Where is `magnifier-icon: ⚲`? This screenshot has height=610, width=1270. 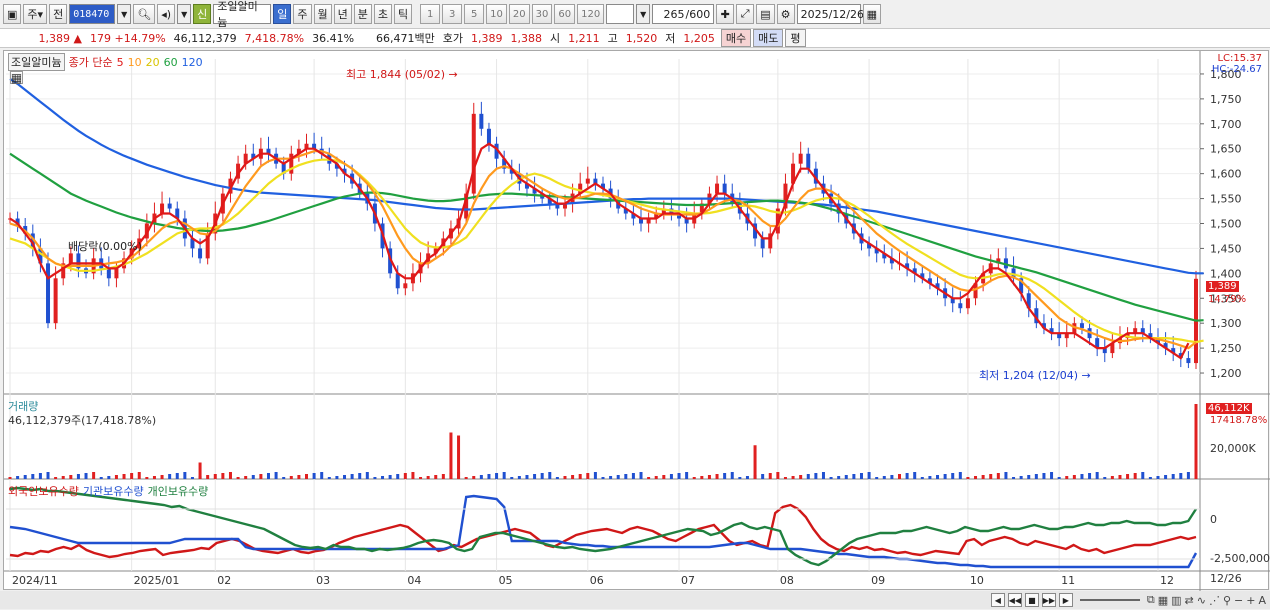 magnifier-icon: ⚲ is located at coordinates (1227, 600).